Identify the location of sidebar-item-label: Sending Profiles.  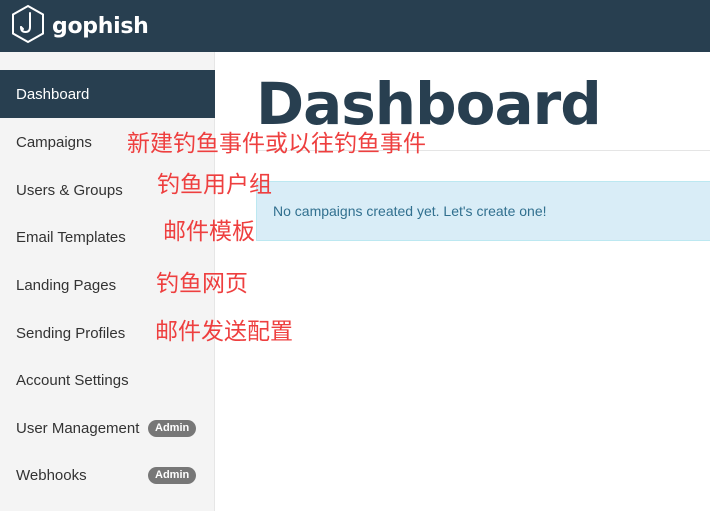
(71, 333).